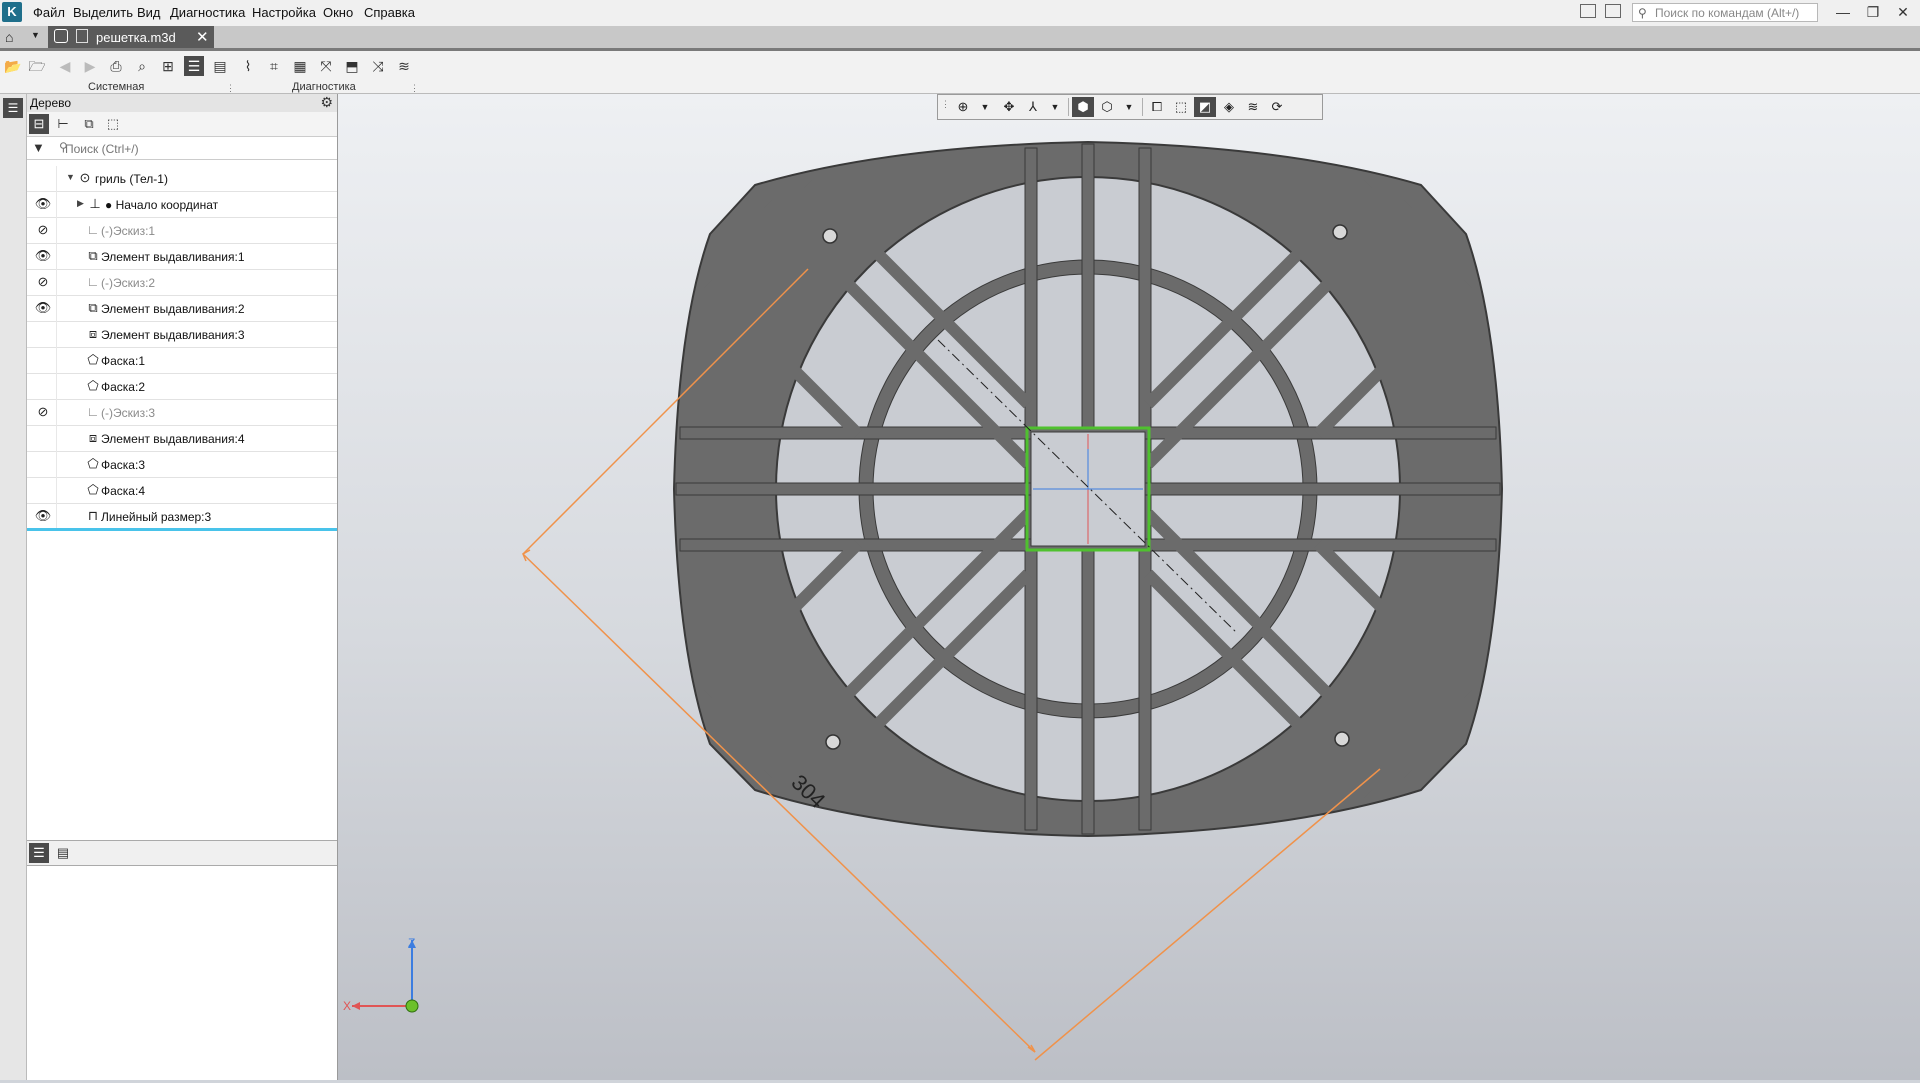  I want to click on menu-window: Окно, so click(338, 12).